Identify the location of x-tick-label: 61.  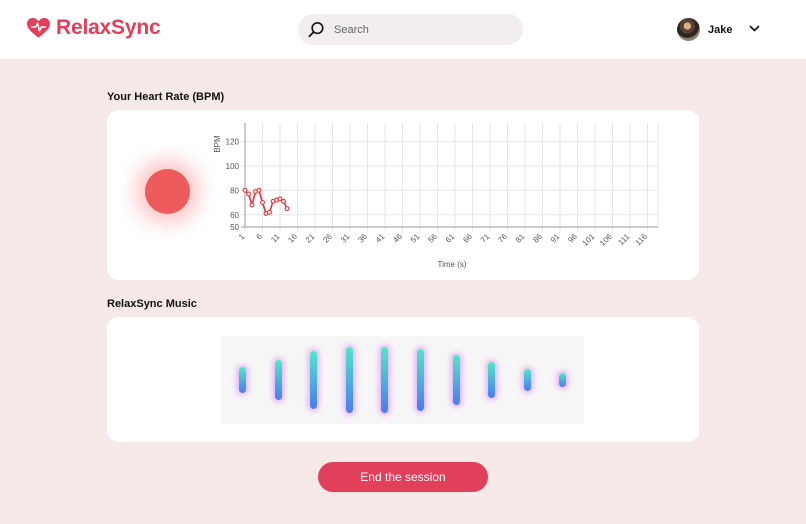
(450, 238).